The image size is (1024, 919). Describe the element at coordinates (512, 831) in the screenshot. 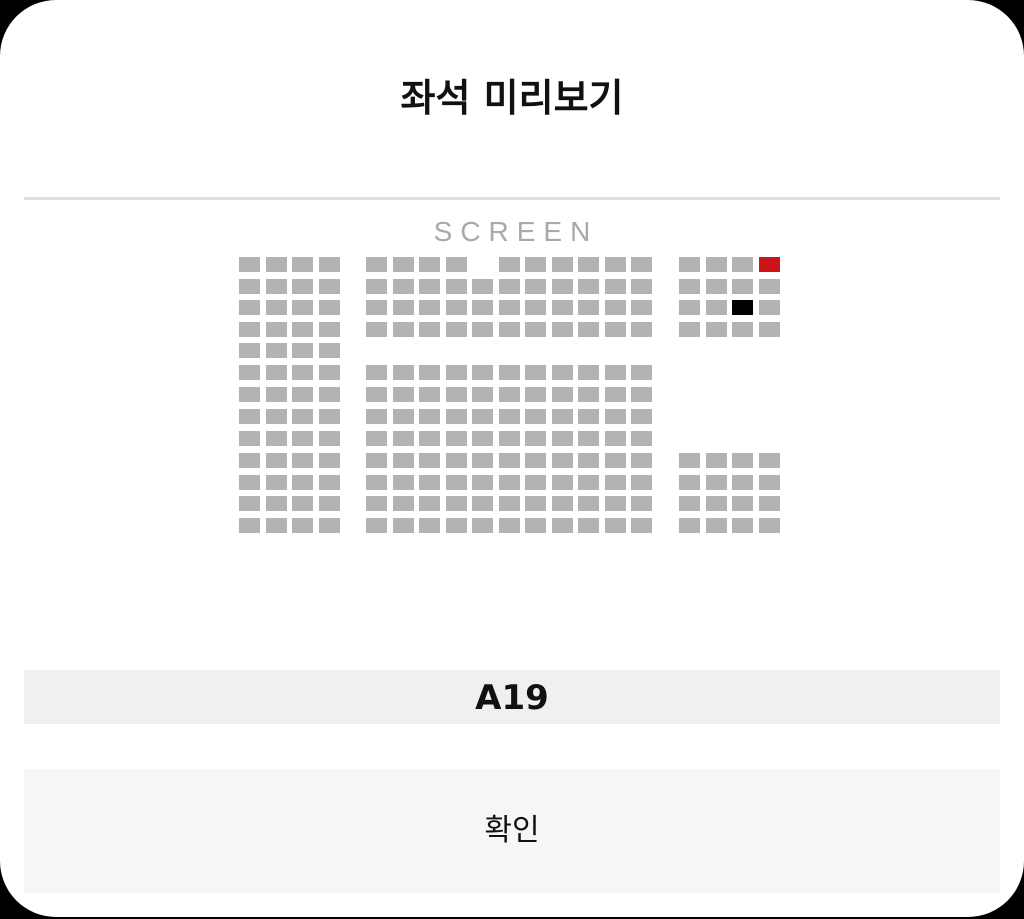

I see `confirm-button: 확인` at that location.